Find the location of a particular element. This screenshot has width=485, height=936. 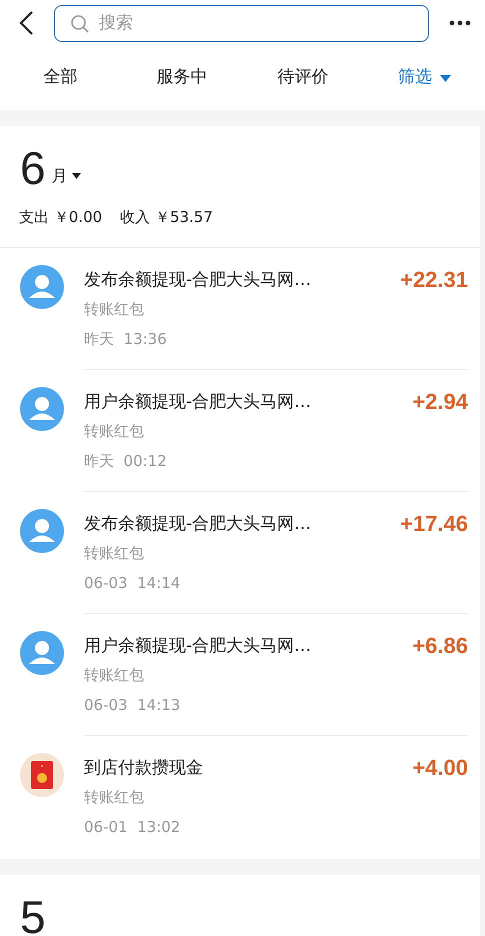

record-row: 发布余额提现-合肥大头马网… +17.46 转账红包 06-03 14:14 is located at coordinates (240, 553).